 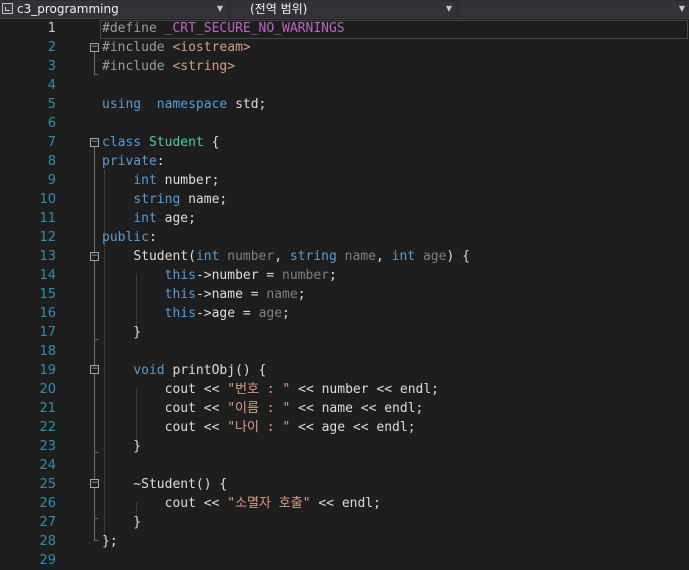 What do you see at coordinates (47, 560) in the screenshot?
I see `line-number: 29` at bounding box center [47, 560].